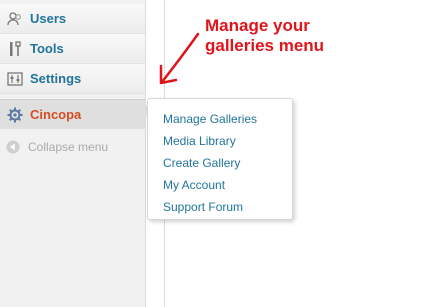 The height and width of the screenshot is (307, 431). I want to click on sidebar-item-label: Tools, so click(47, 48).